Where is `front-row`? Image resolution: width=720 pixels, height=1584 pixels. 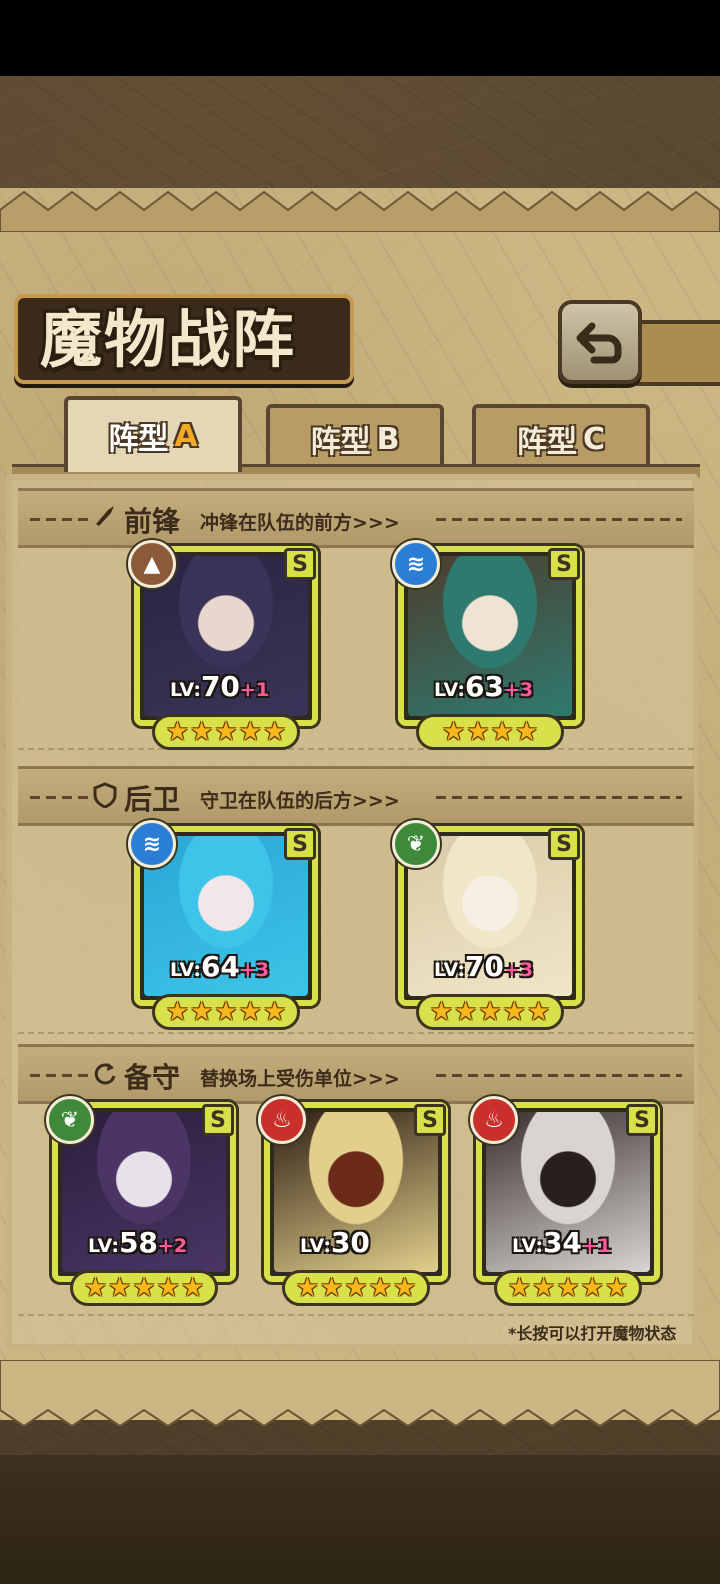
front-row is located at coordinates (356, 650).